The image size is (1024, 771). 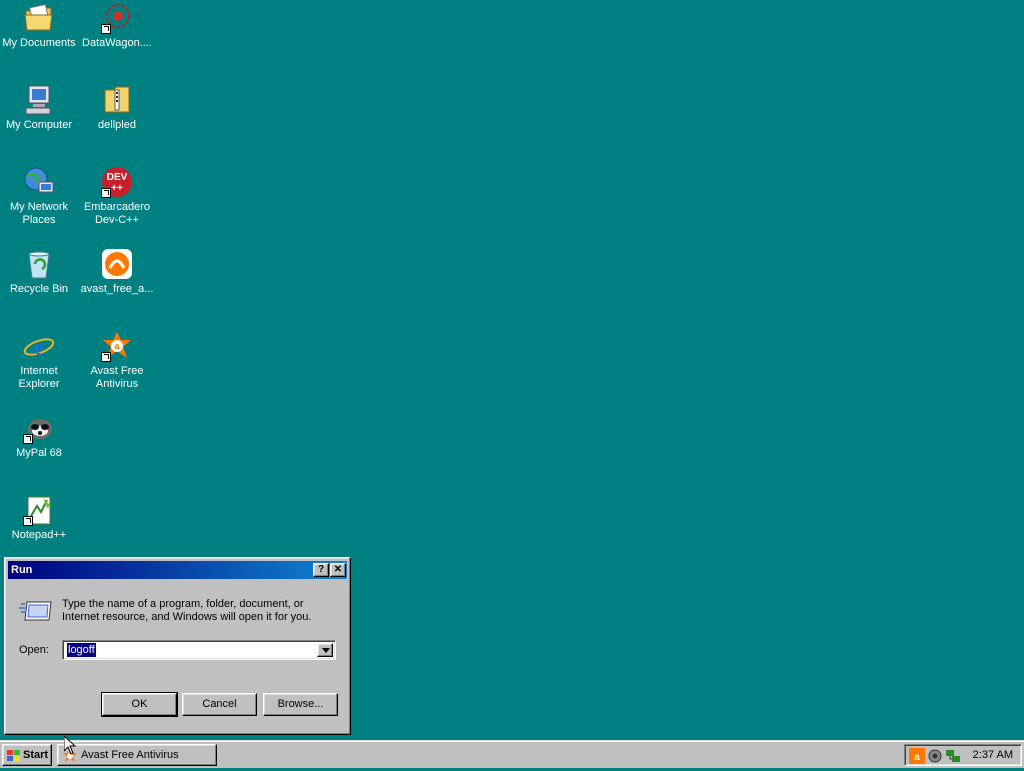 I want to click on desktop-icon-my-network-places: My Network Places, so click(x=39, y=196).